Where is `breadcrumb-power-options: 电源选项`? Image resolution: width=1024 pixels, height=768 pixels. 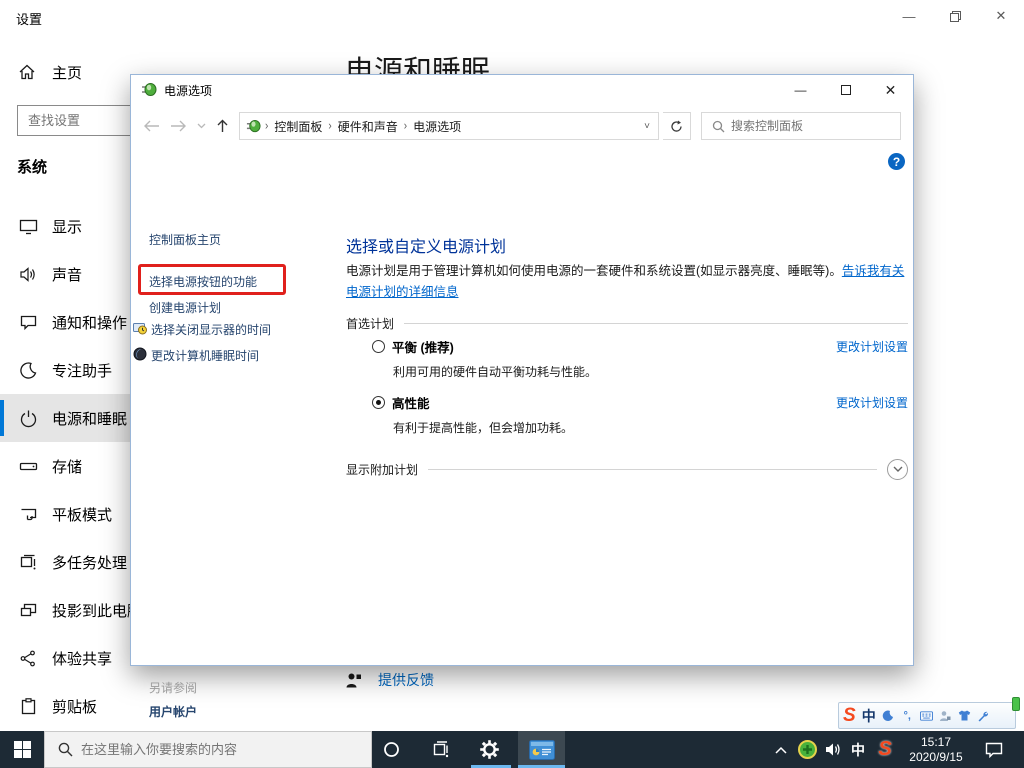
breadcrumb-power-options: 电源选项 is located at coordinates (437, 126).